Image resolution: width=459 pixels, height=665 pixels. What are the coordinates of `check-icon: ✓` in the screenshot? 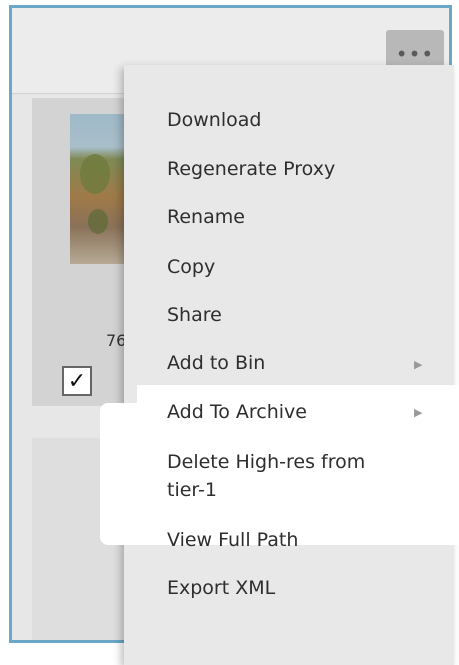 It's located at (77, 381).